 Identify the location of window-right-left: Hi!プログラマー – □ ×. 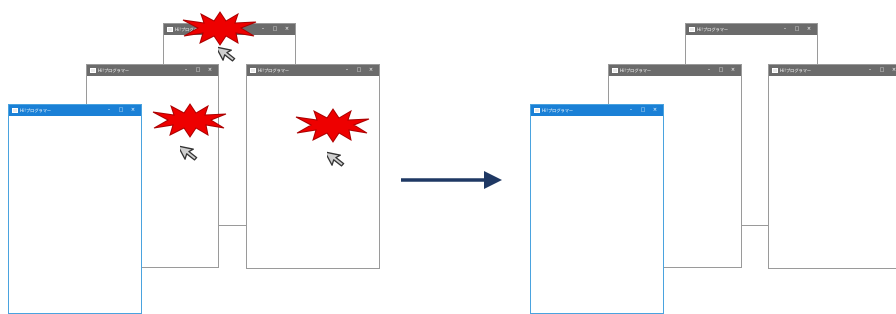
(313, 166).